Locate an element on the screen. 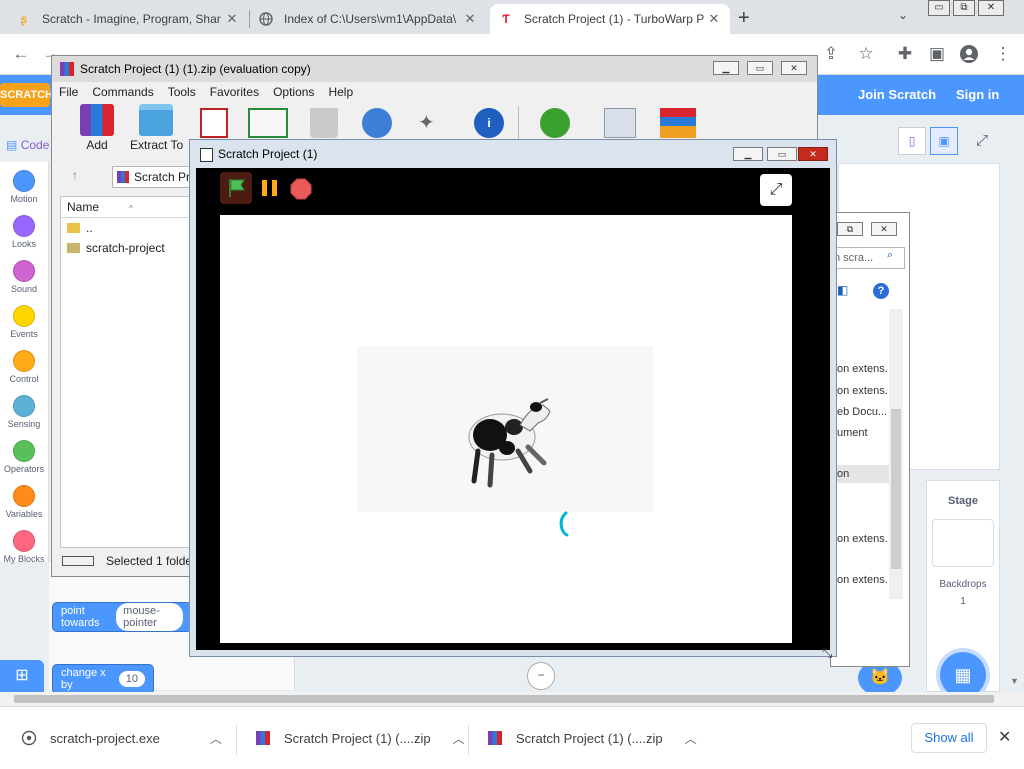  new-tab-button: + is located at coordinates (744, 18).